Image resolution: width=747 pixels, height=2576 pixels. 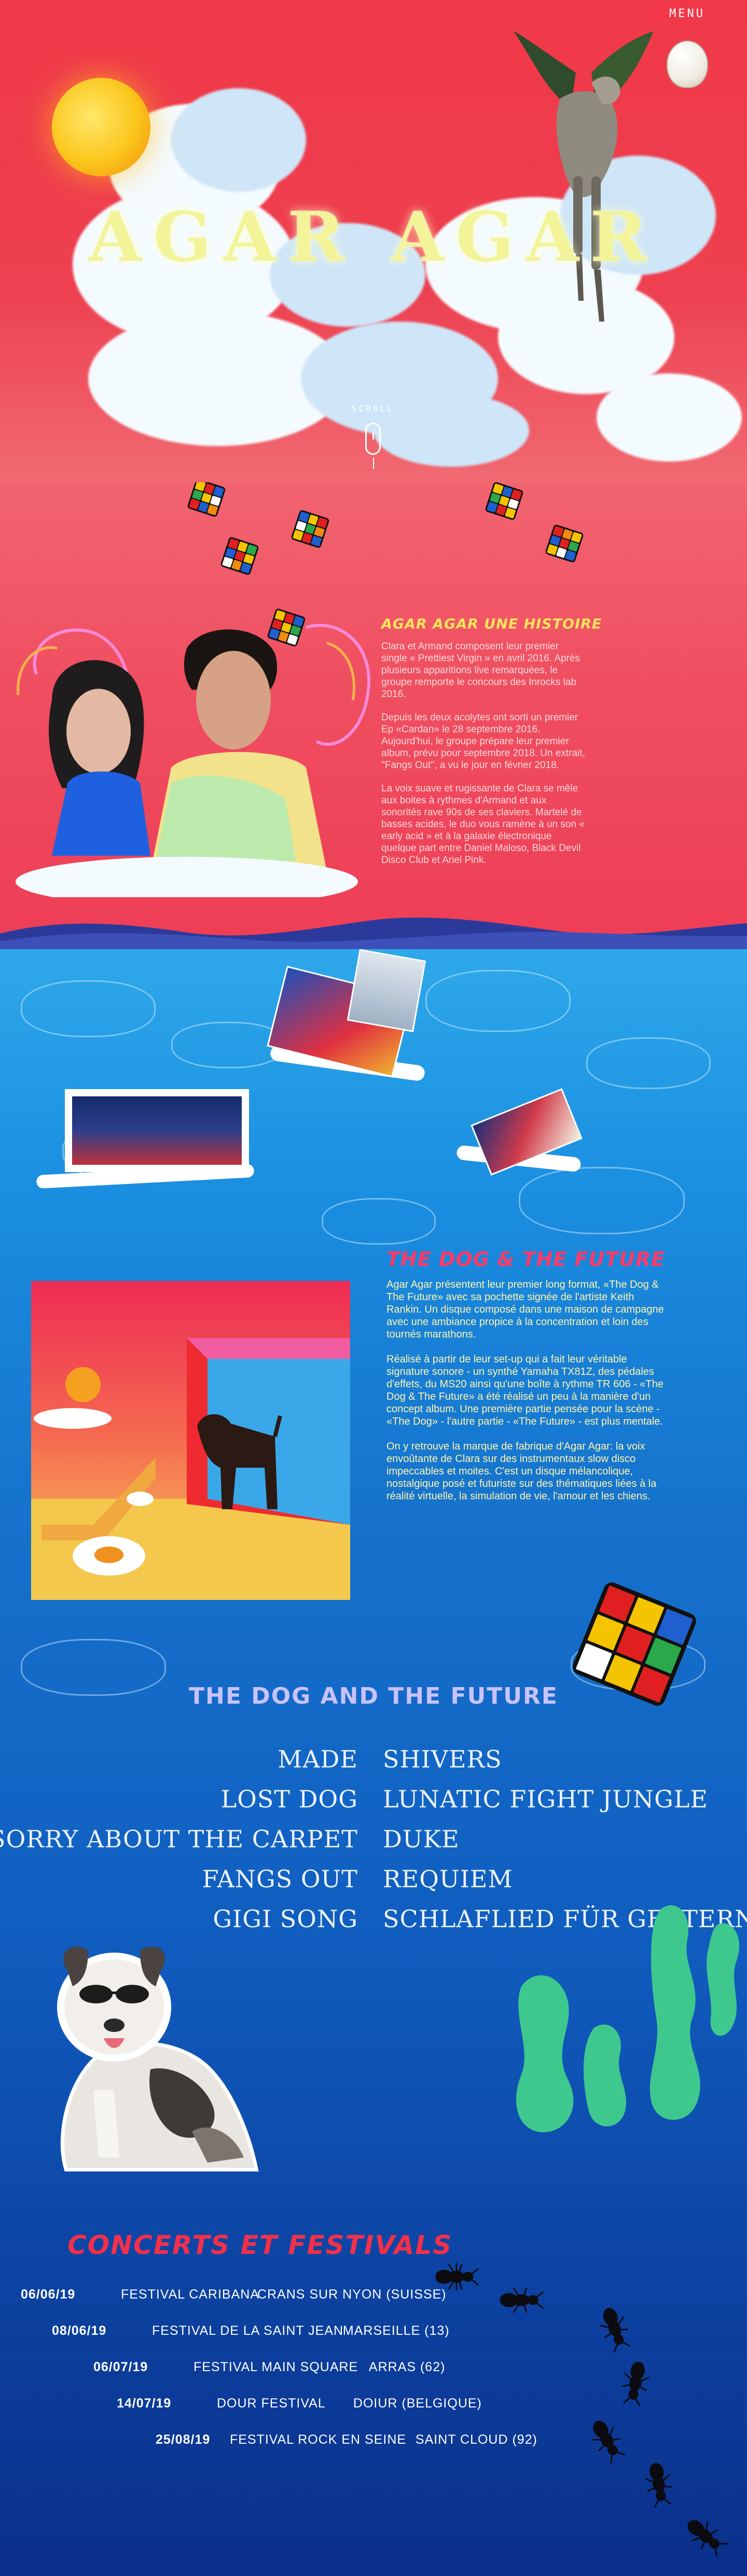 What do you see at coordinates (193, 760) in the screenshot?
I see `band-portraits` at bounding box center [193, 760].